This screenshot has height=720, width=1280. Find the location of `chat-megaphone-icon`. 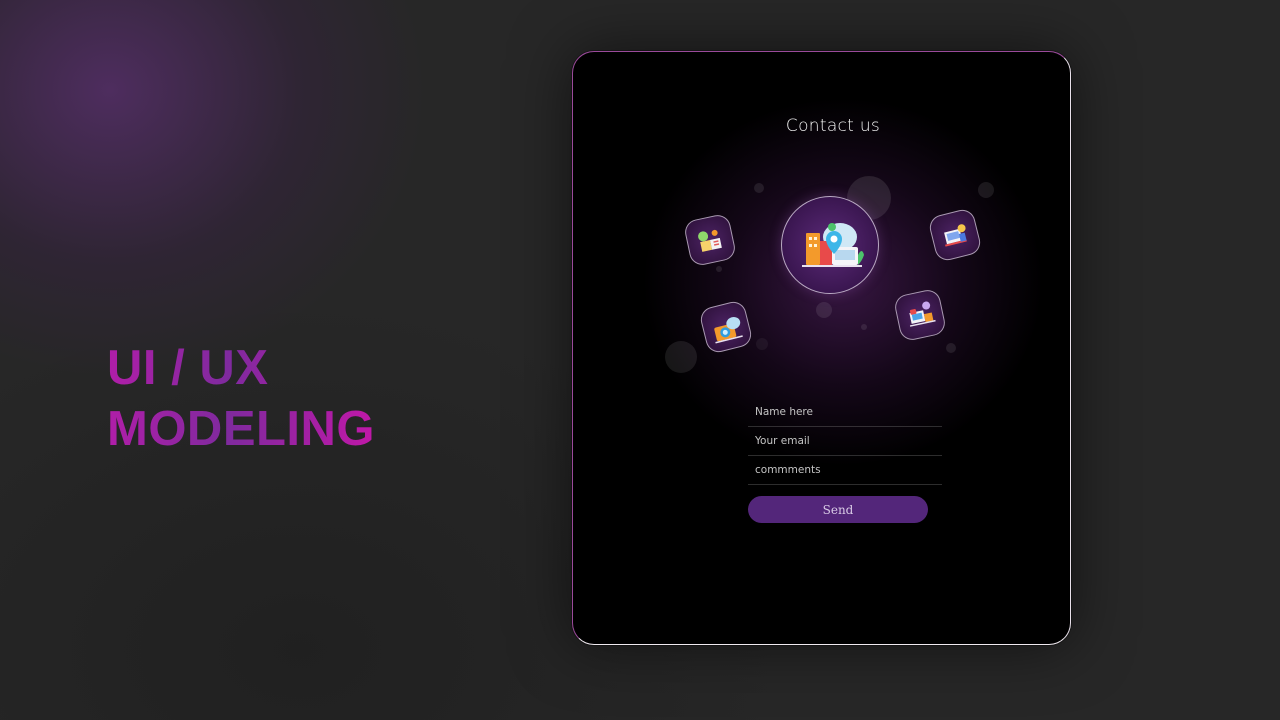

chat-megaphone-icon is located at coordinates (920, 315).